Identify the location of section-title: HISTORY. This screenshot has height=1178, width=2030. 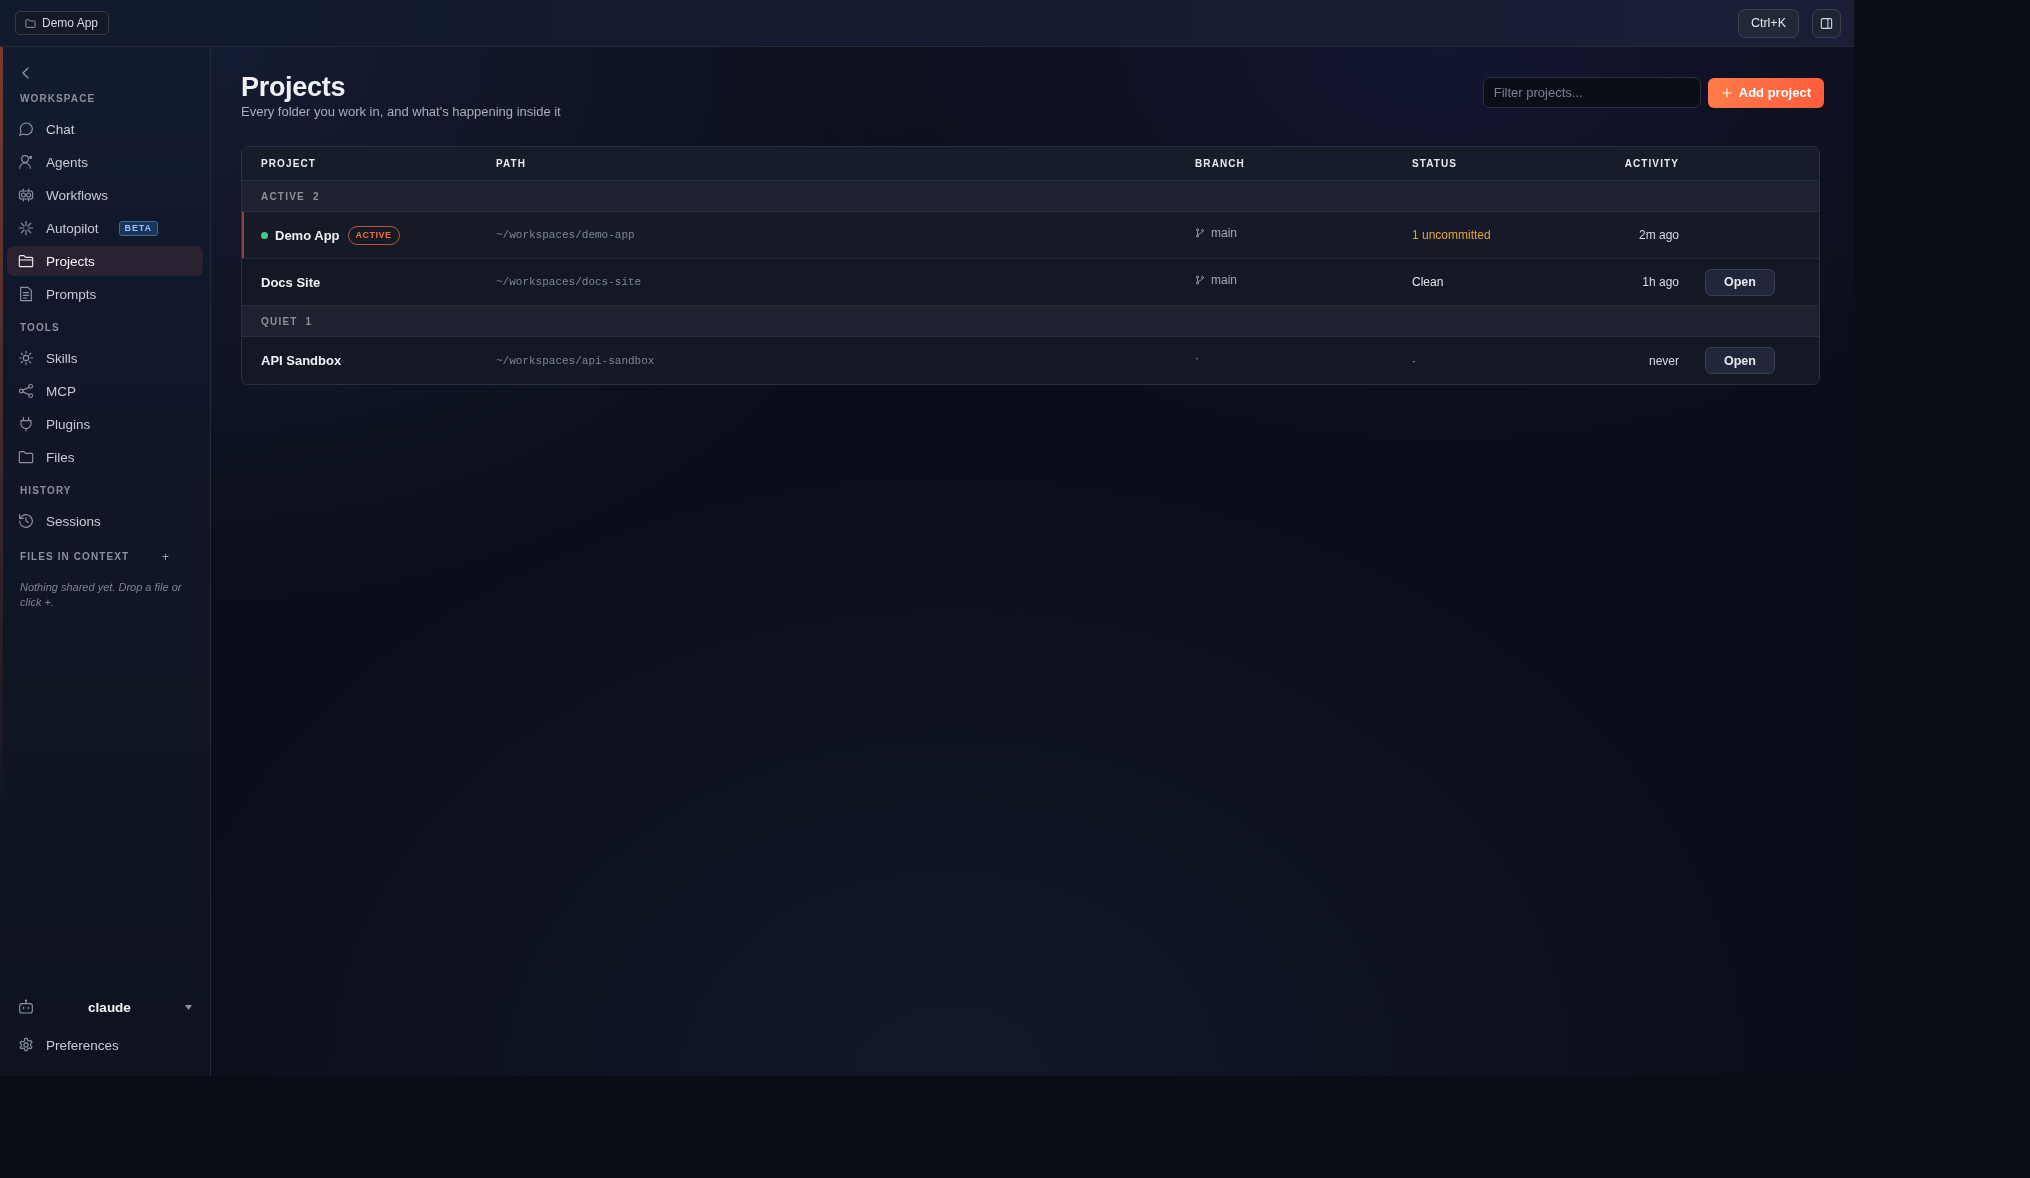
(45, 491).